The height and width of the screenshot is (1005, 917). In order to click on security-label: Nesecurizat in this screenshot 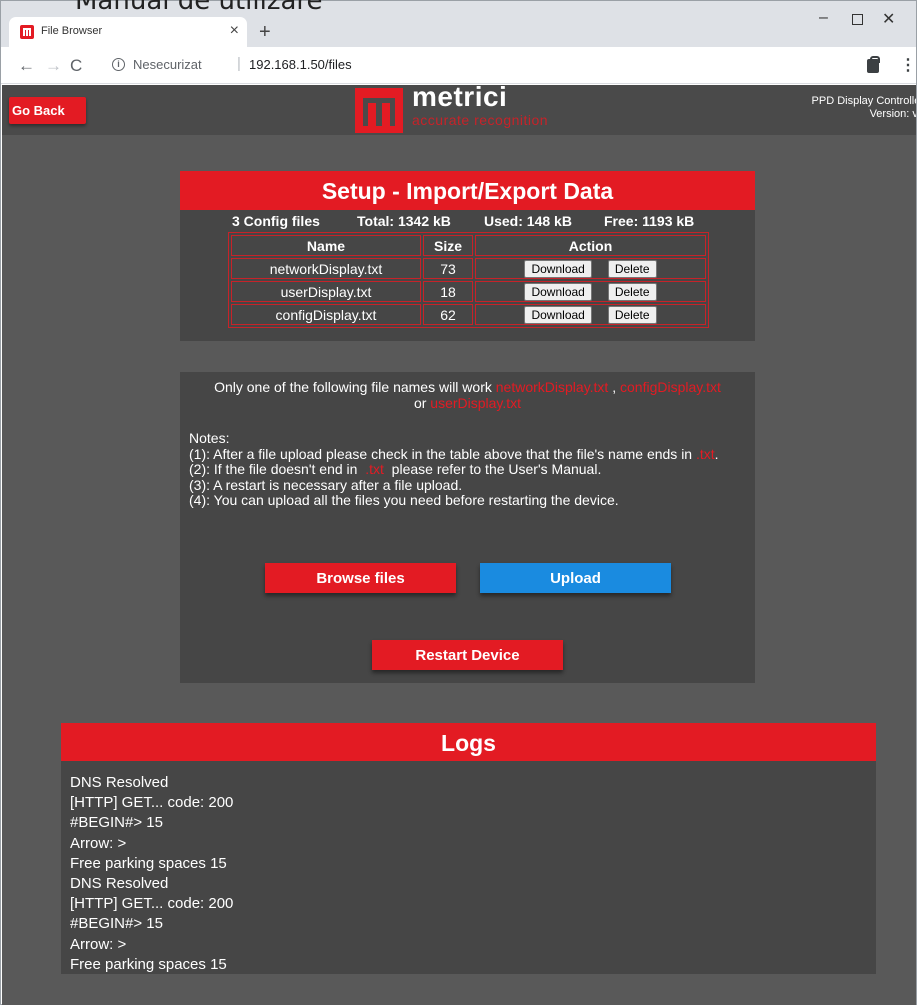, I will do `click(167, 64)`.